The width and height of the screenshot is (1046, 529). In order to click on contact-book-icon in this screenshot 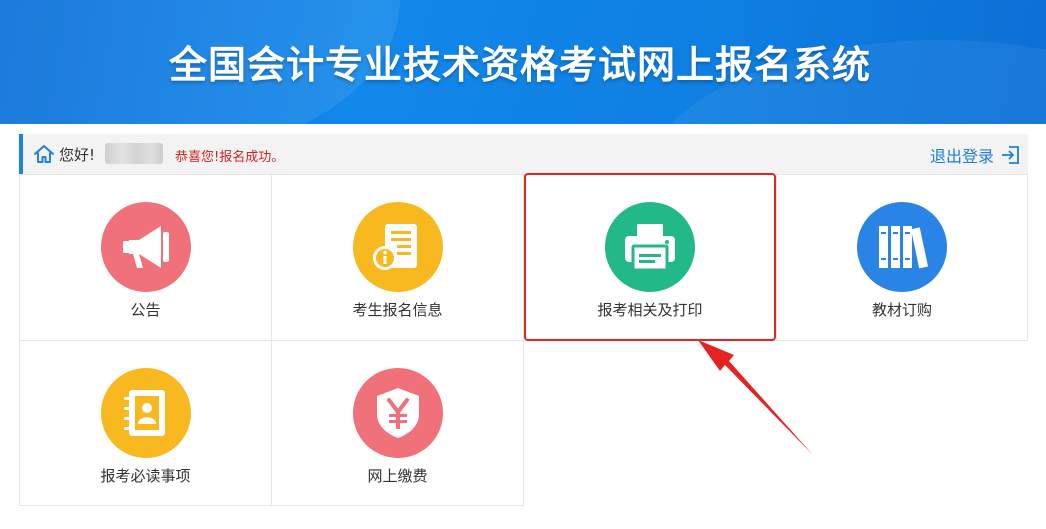, I will do `click(145, 413)`.